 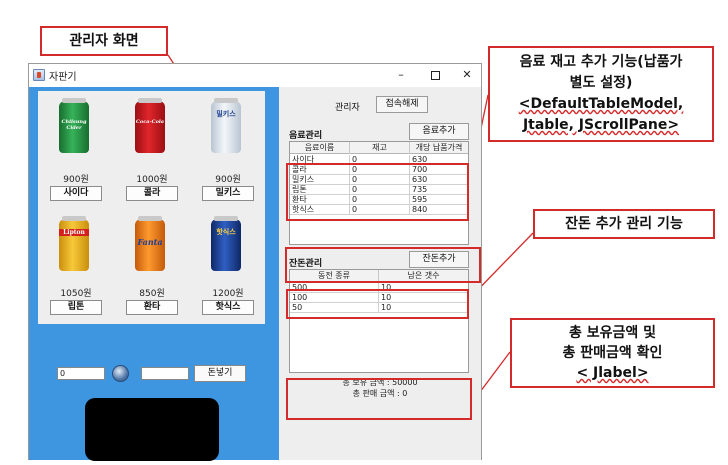 I want to click on window-title: 자판기, so click(x=63, y=77).